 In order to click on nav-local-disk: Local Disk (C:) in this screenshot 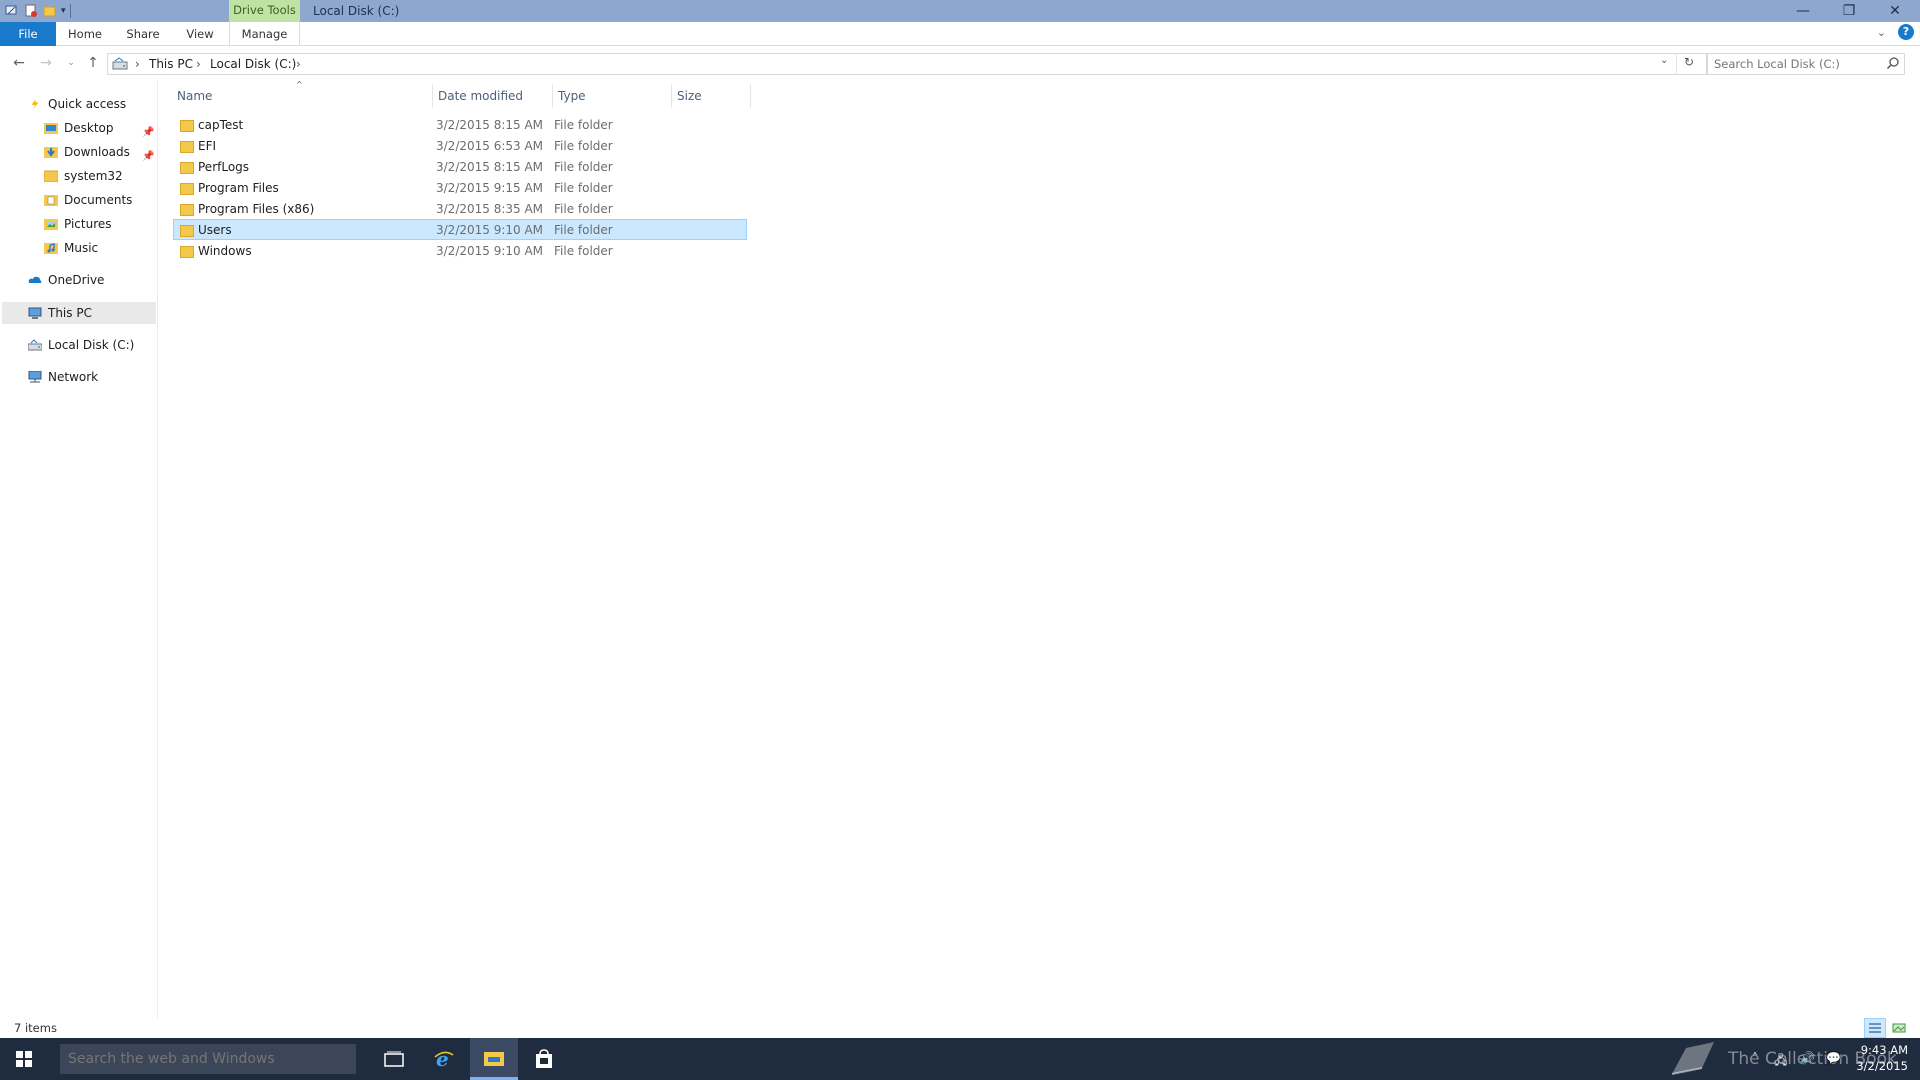, I will do `click(81, 345)`.